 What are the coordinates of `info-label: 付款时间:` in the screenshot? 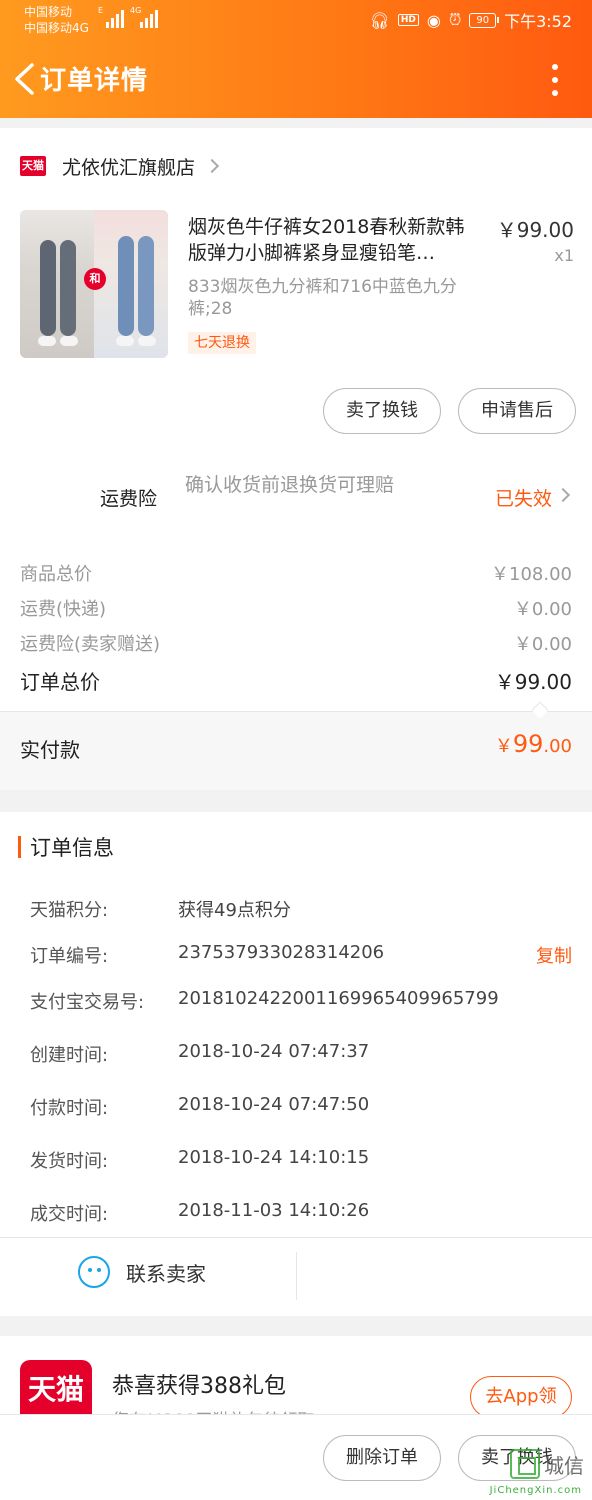 It's located at (69, 1108).